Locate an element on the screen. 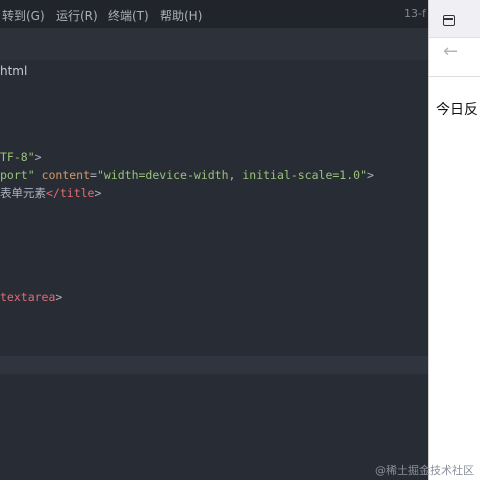 This screenshot has width=480, height=480. code-line-textarea-close: textarea> is located at coordinates (31, 297).